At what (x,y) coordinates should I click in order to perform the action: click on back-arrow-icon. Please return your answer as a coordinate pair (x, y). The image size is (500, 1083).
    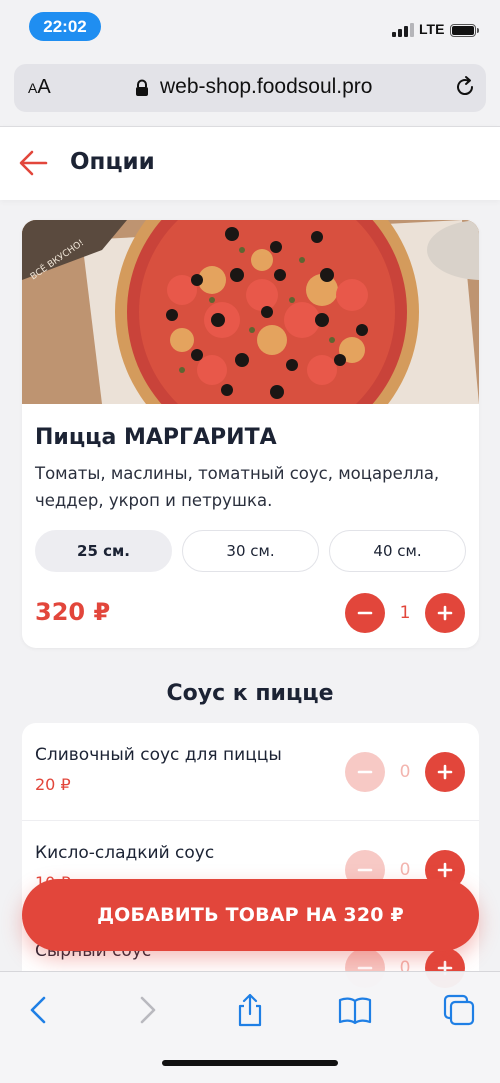
    Looking at the image, I should click on (34, 163).